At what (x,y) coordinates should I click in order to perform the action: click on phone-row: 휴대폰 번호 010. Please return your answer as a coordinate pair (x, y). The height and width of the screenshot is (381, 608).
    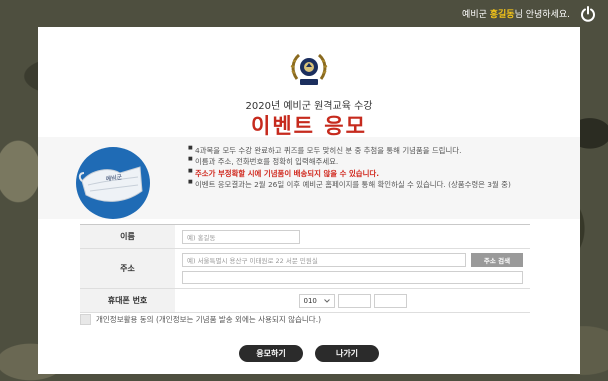
    Looking at the image, I should click on (305, 301).